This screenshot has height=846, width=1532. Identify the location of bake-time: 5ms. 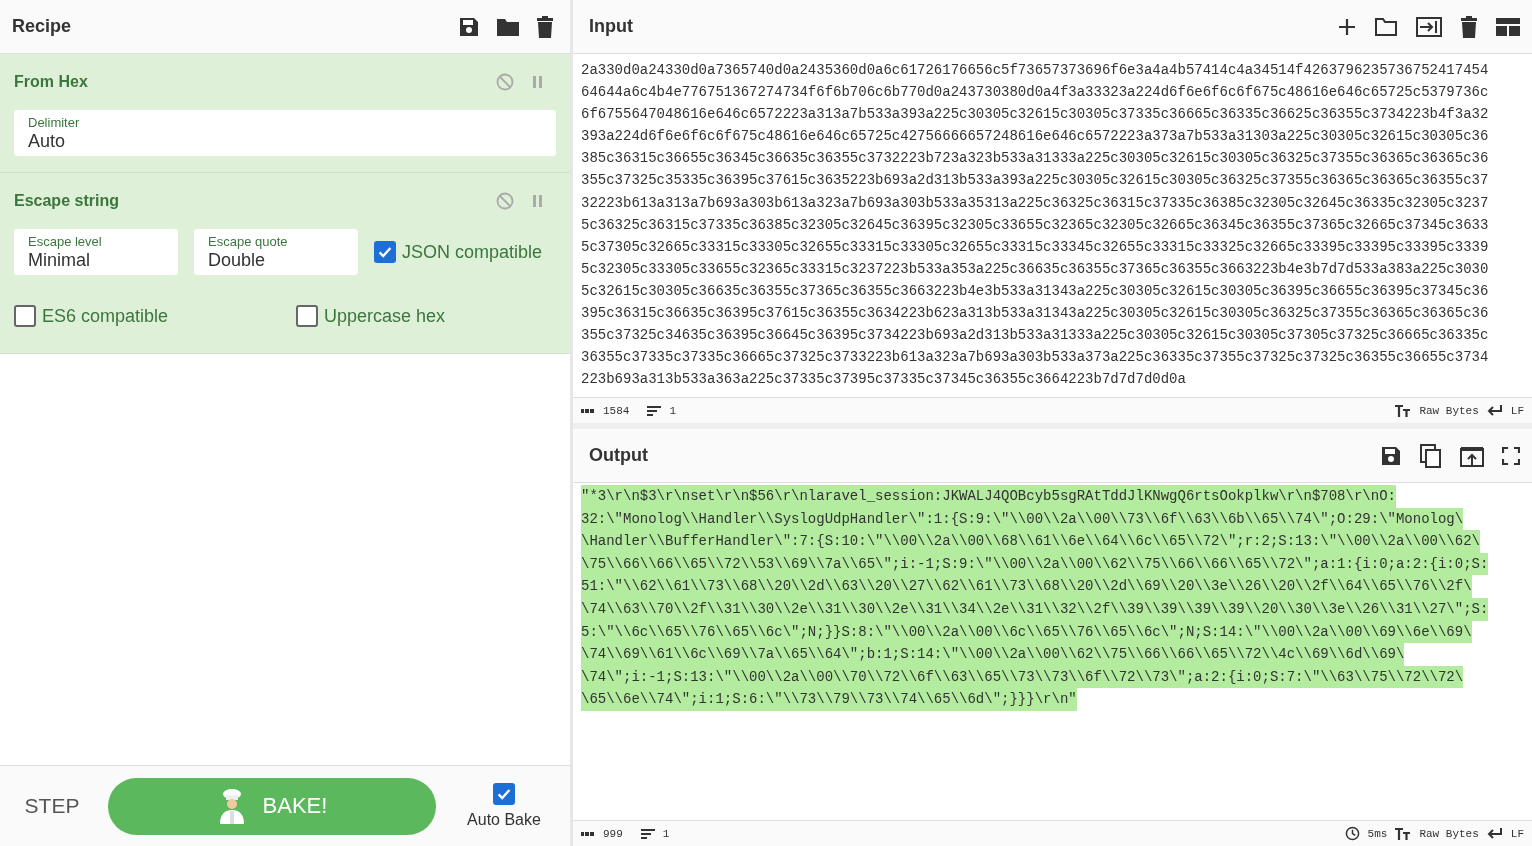
(1377, 833).